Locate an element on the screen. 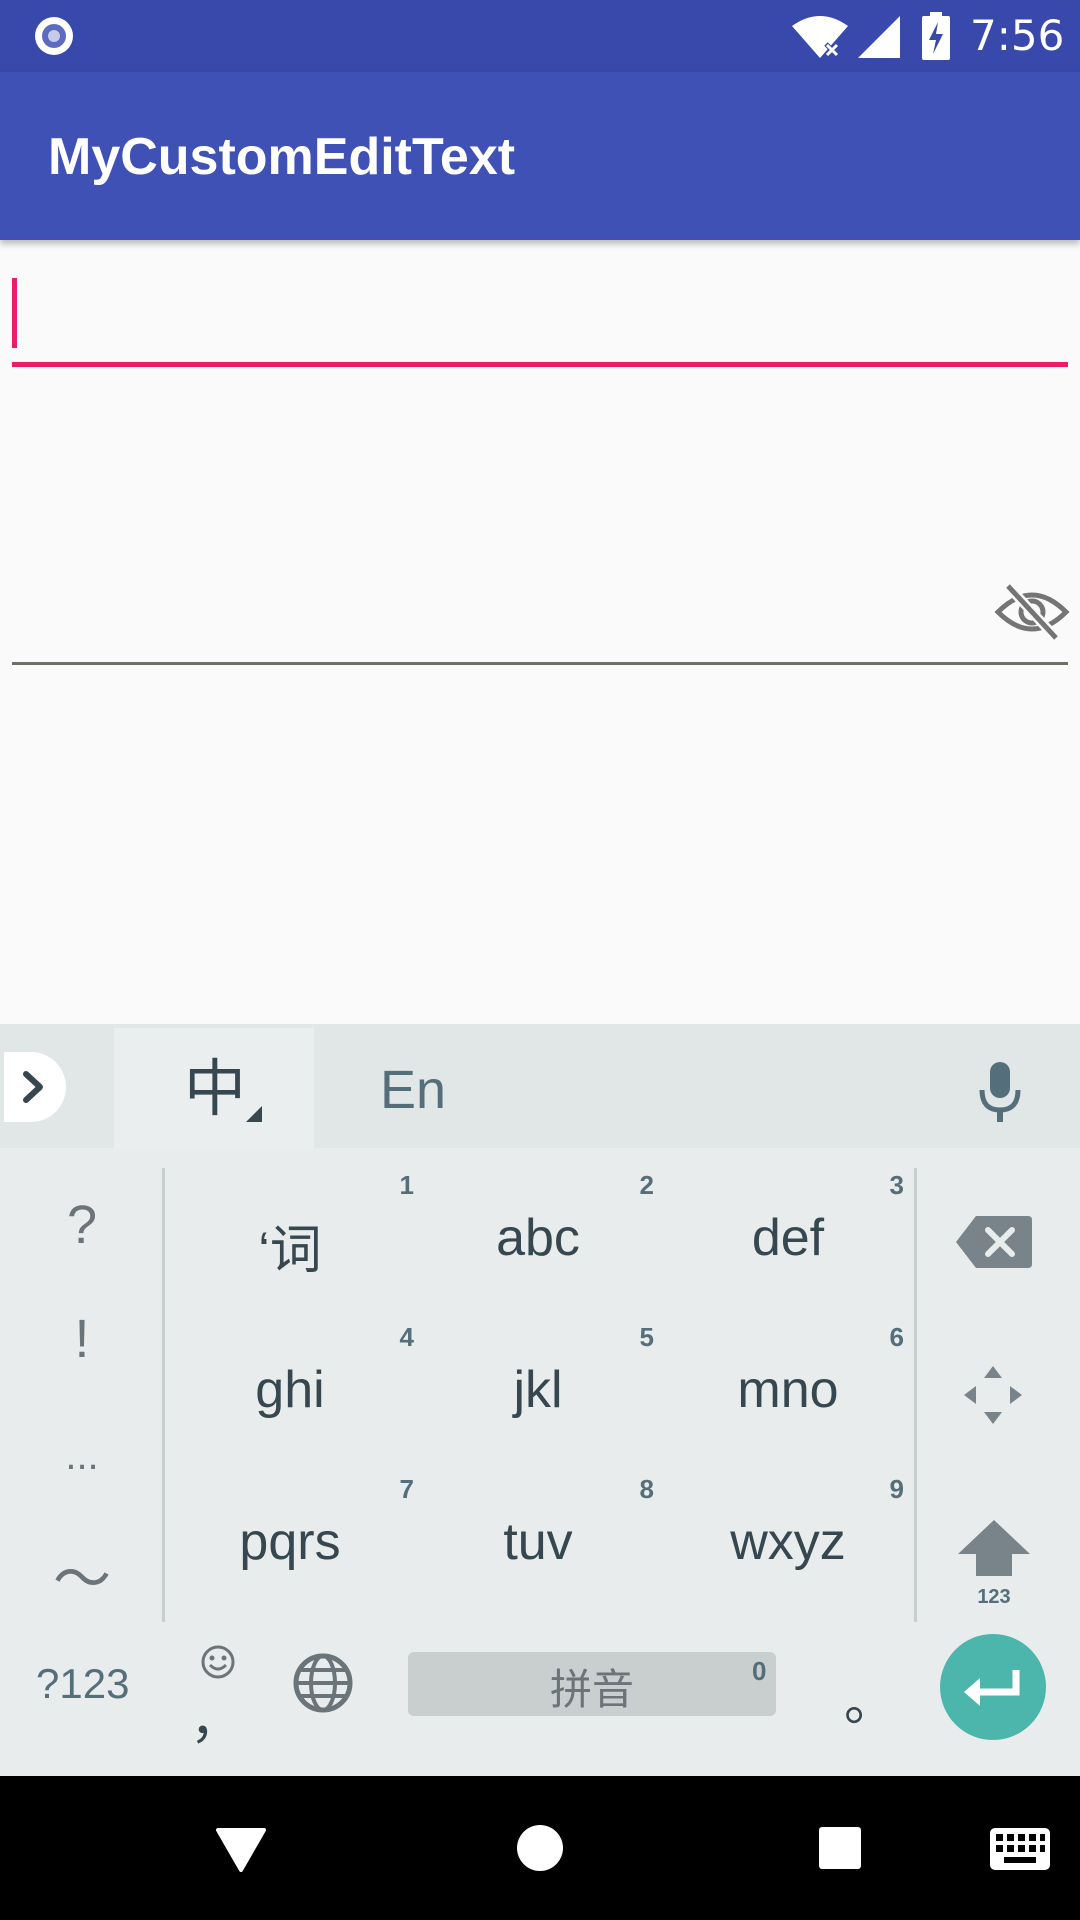 Image resolution: width=1080 pixels, height=1920 pixels. key-label: pqrs is located at coordinates (290, 1542).